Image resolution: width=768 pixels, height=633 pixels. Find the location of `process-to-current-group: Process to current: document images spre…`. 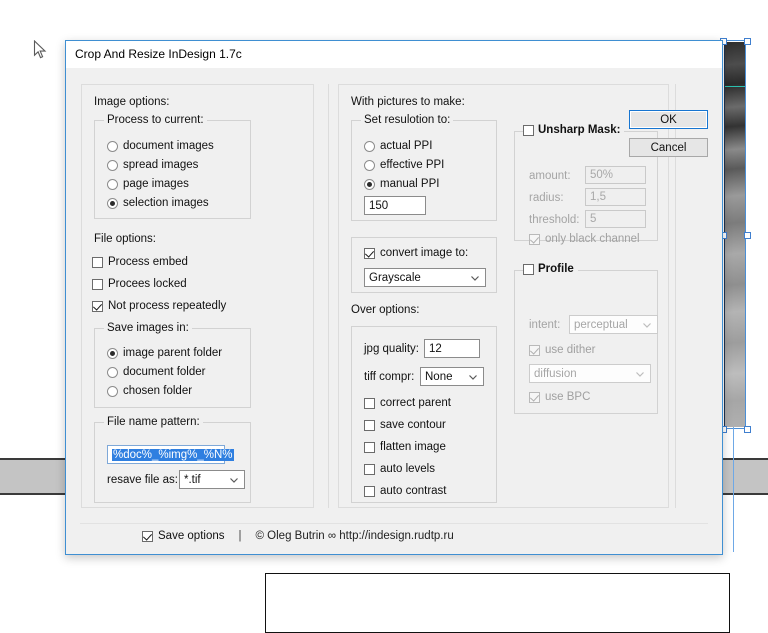

process-to-current-group: Process to current: document images spre… is located at coordinates (172, 166).